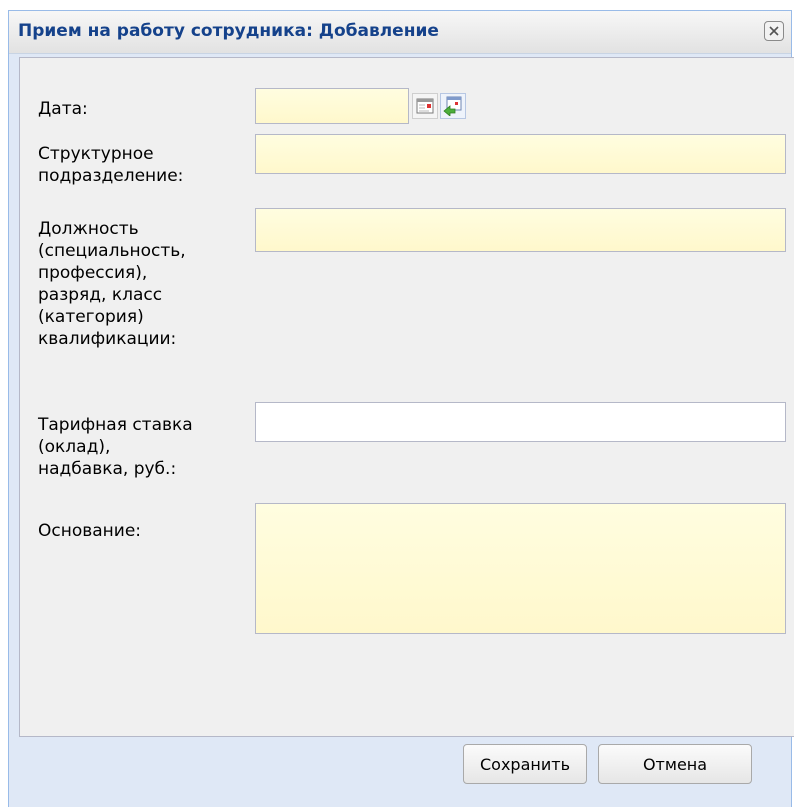  I want to click on department-label: Структурное подразделение:, so click(111, 165).